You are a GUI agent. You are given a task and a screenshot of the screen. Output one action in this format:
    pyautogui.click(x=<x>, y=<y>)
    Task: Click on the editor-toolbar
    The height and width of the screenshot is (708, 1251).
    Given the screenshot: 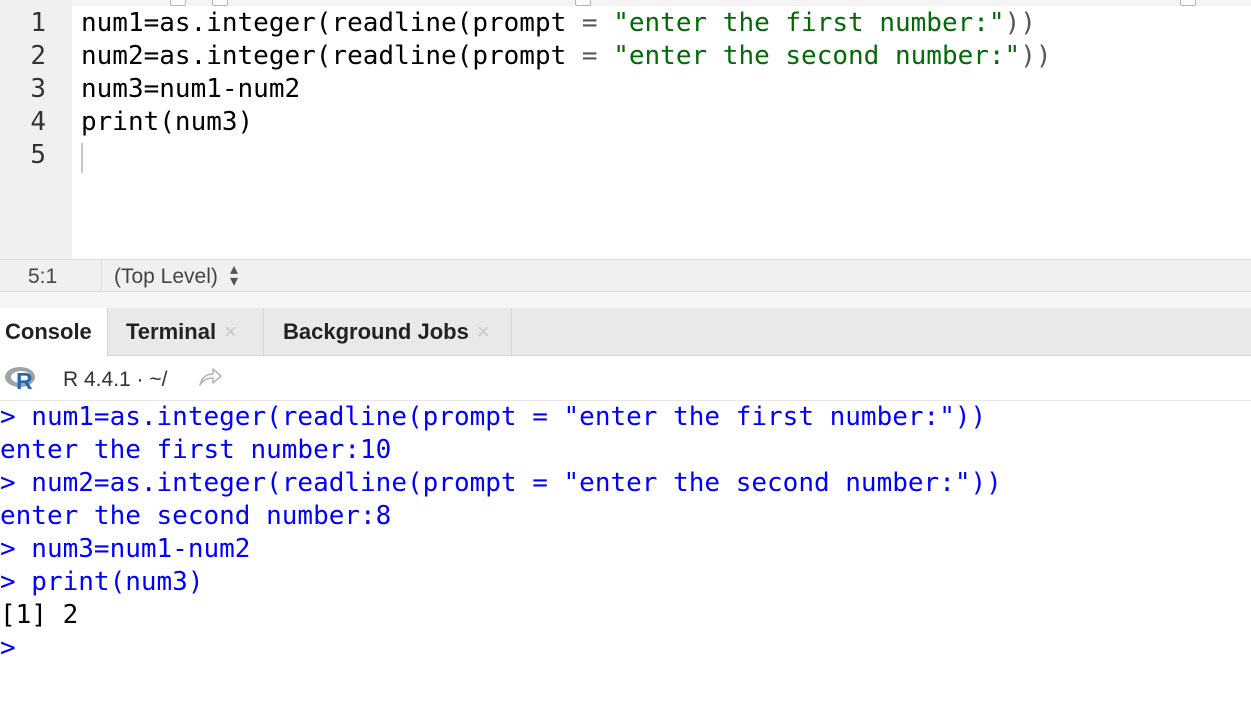 What is the action you would take?
    pyautogui.click(x=625, y=3)
    